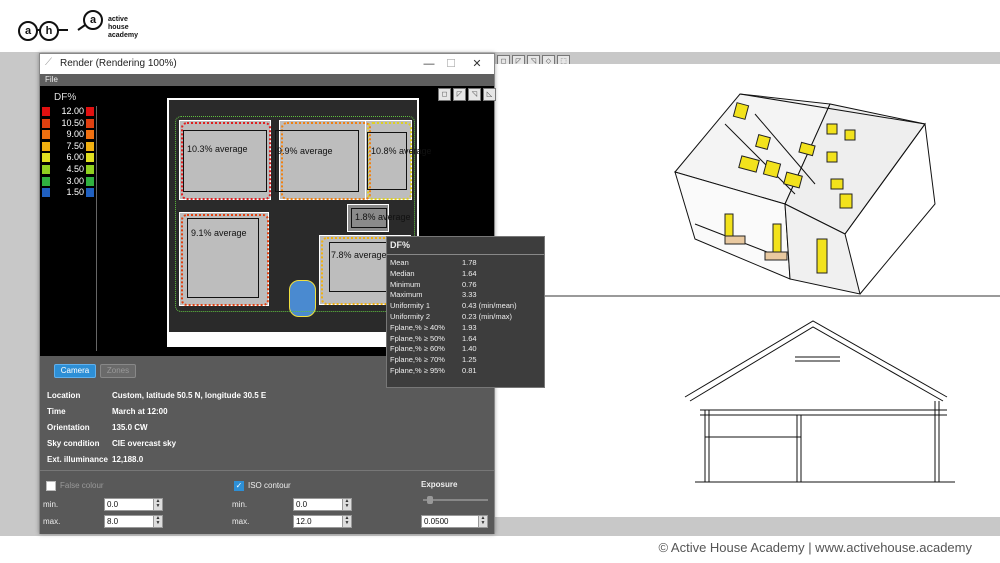  I want to click on info-value: 135.0 CW, so click(130, 427).